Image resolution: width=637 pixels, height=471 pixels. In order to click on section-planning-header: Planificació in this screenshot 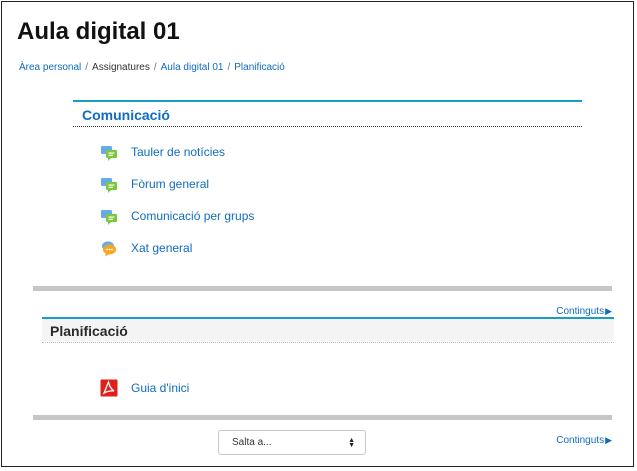, I will do `click(328, 329)`.